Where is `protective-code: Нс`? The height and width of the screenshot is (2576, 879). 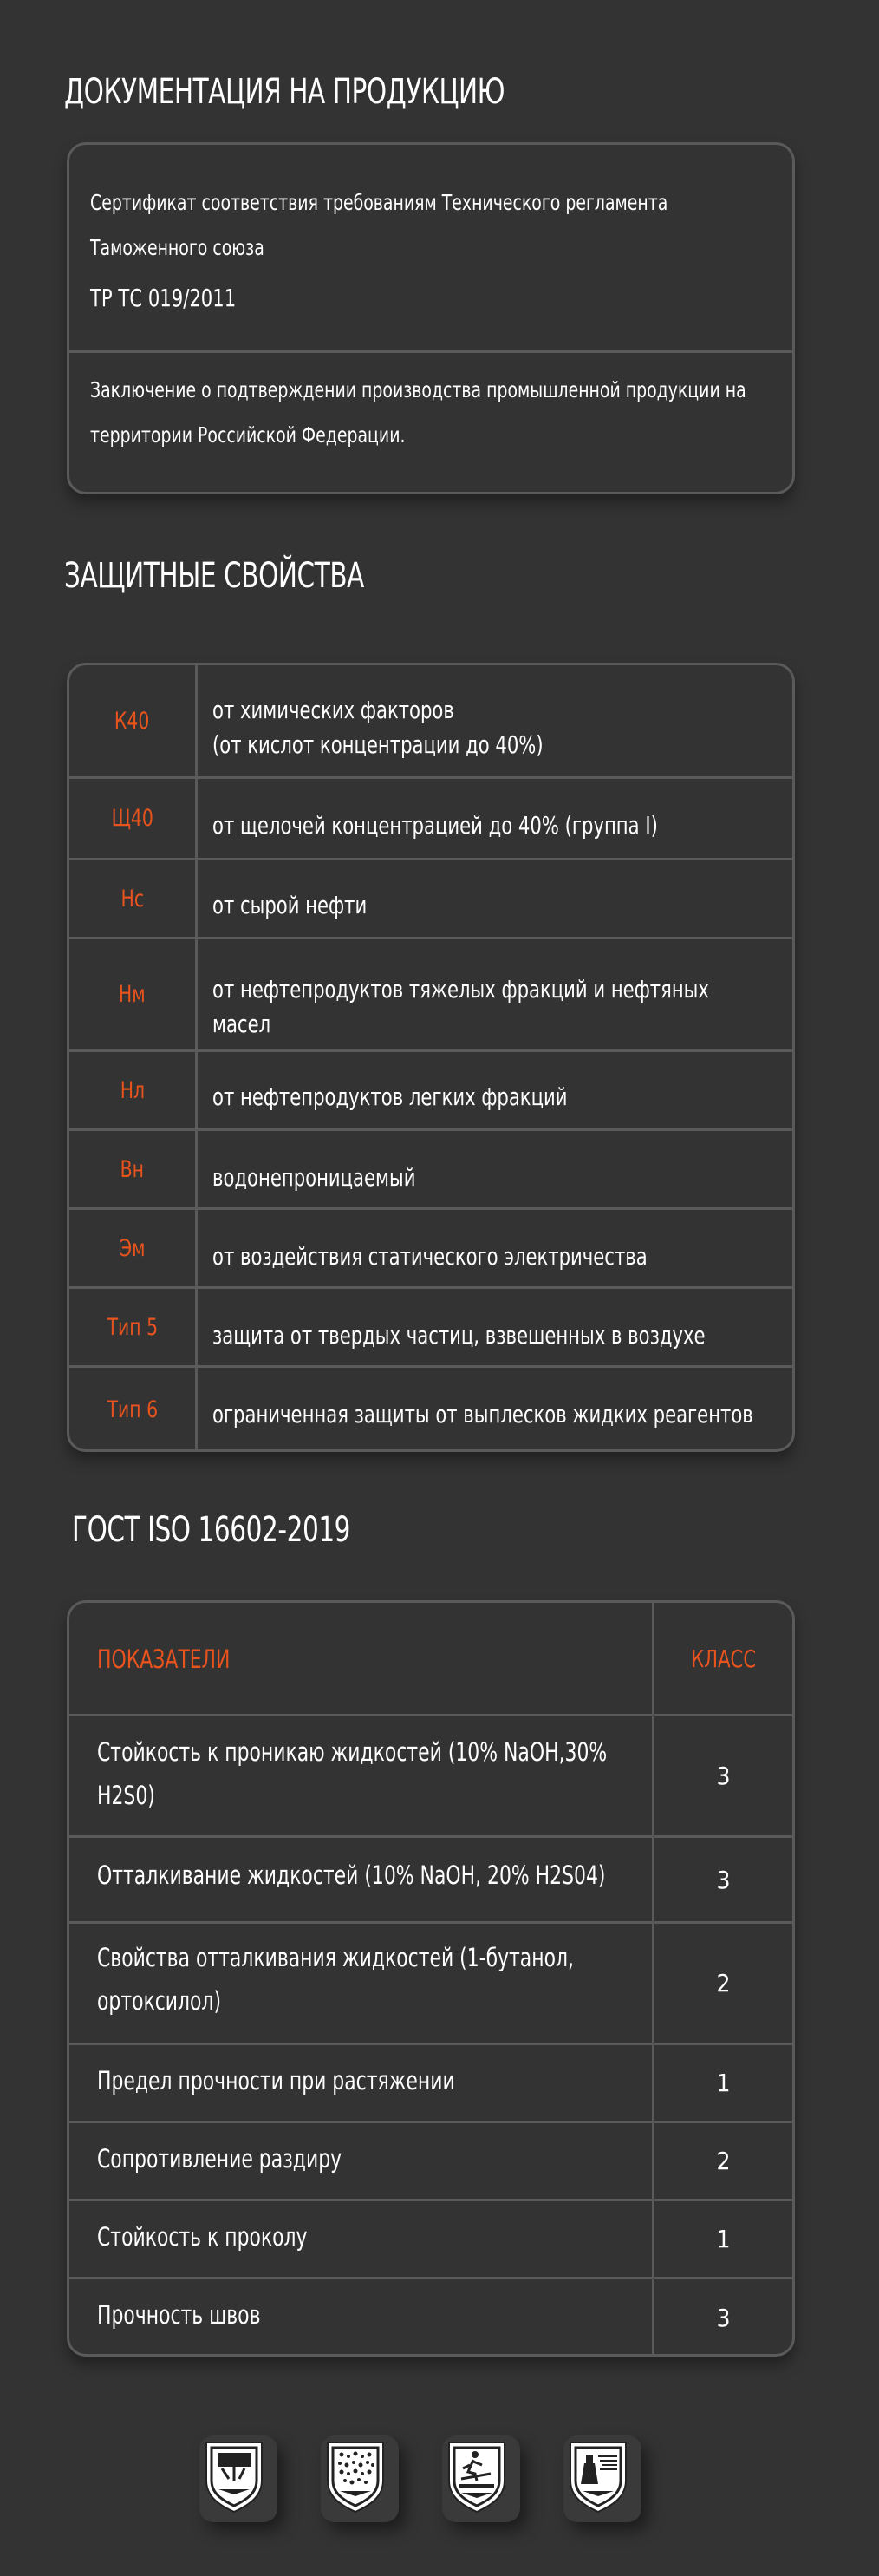
protective-code: Нс is located at coordinates (132, 898).